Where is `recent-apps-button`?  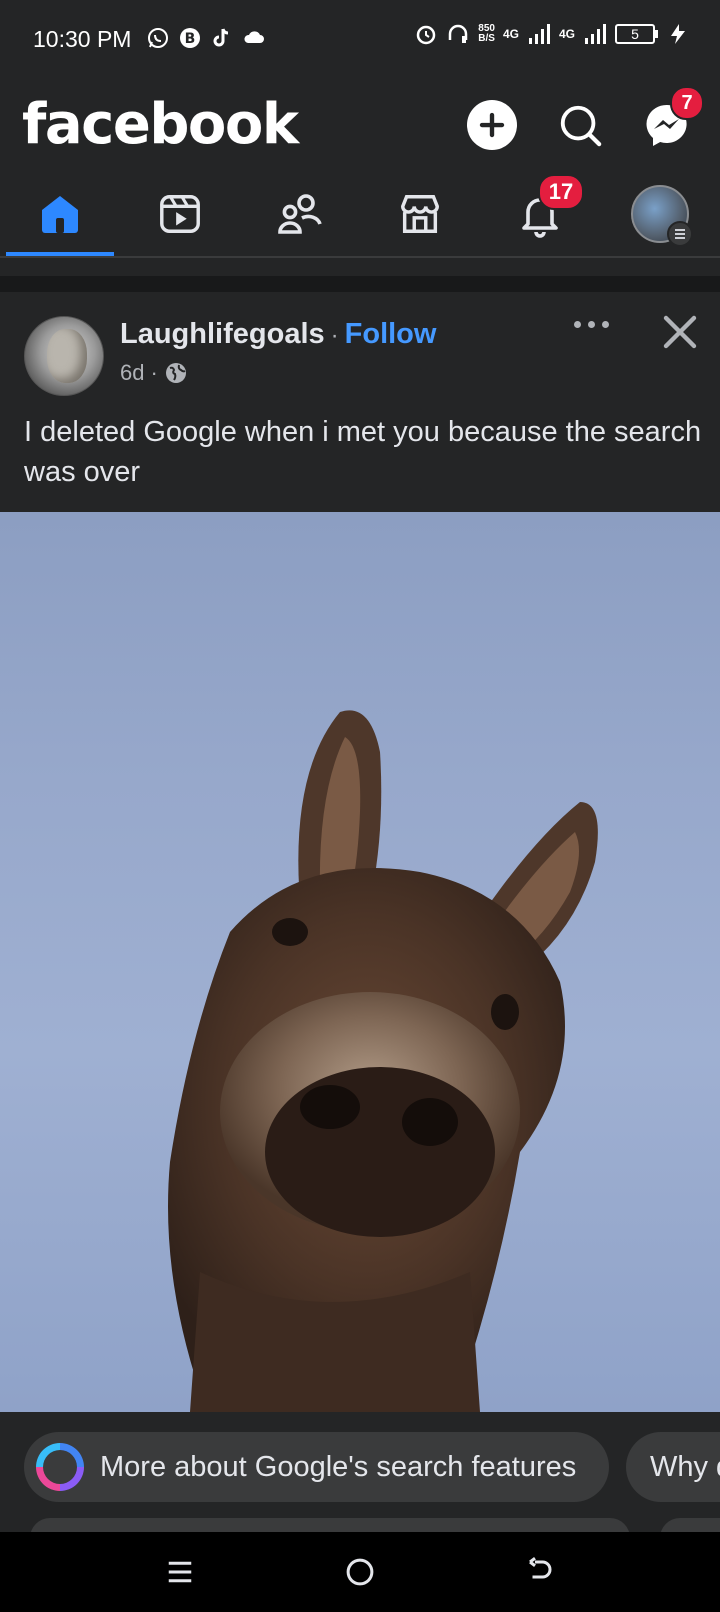
recent-apps-button is located at coordinates (180, 1572).